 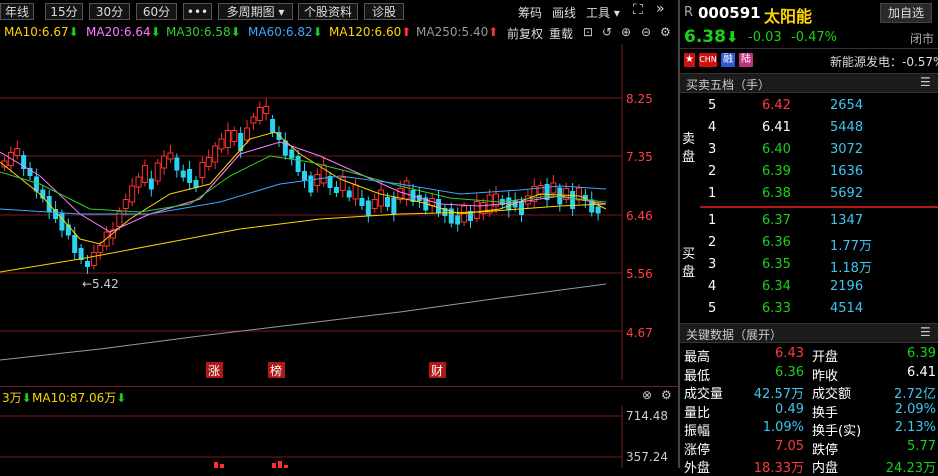 What do you see at coordinates (734, 335) in the screenshot?
I see `keydata-title: 关键数据（展开）` at bounding box center [734, 335].